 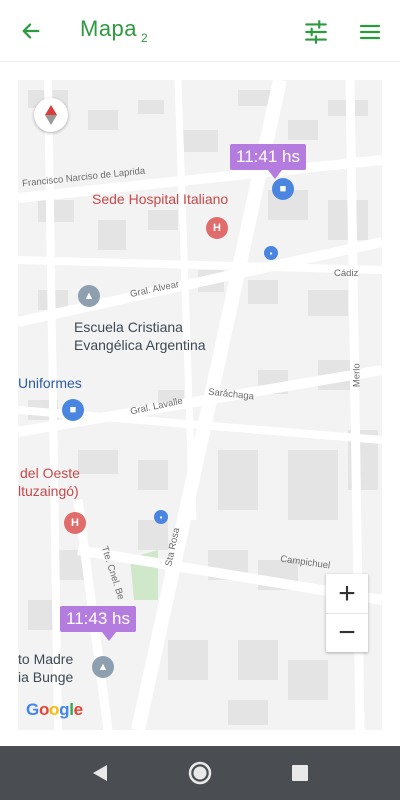 I want to click on system-nav-bar, so click(x=200, y=773).